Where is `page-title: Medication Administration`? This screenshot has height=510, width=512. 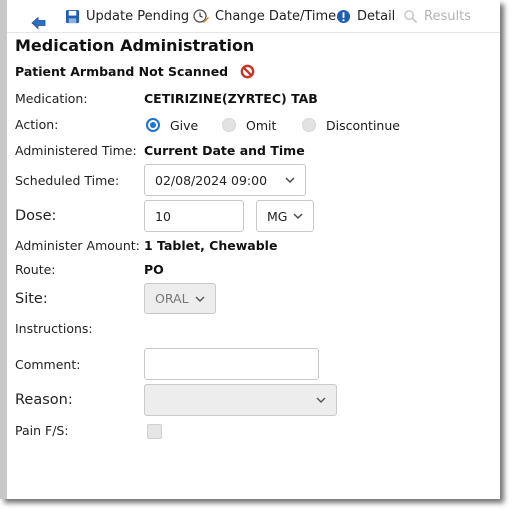
page-title: Medication Administration is located at coordinates (135, 45).